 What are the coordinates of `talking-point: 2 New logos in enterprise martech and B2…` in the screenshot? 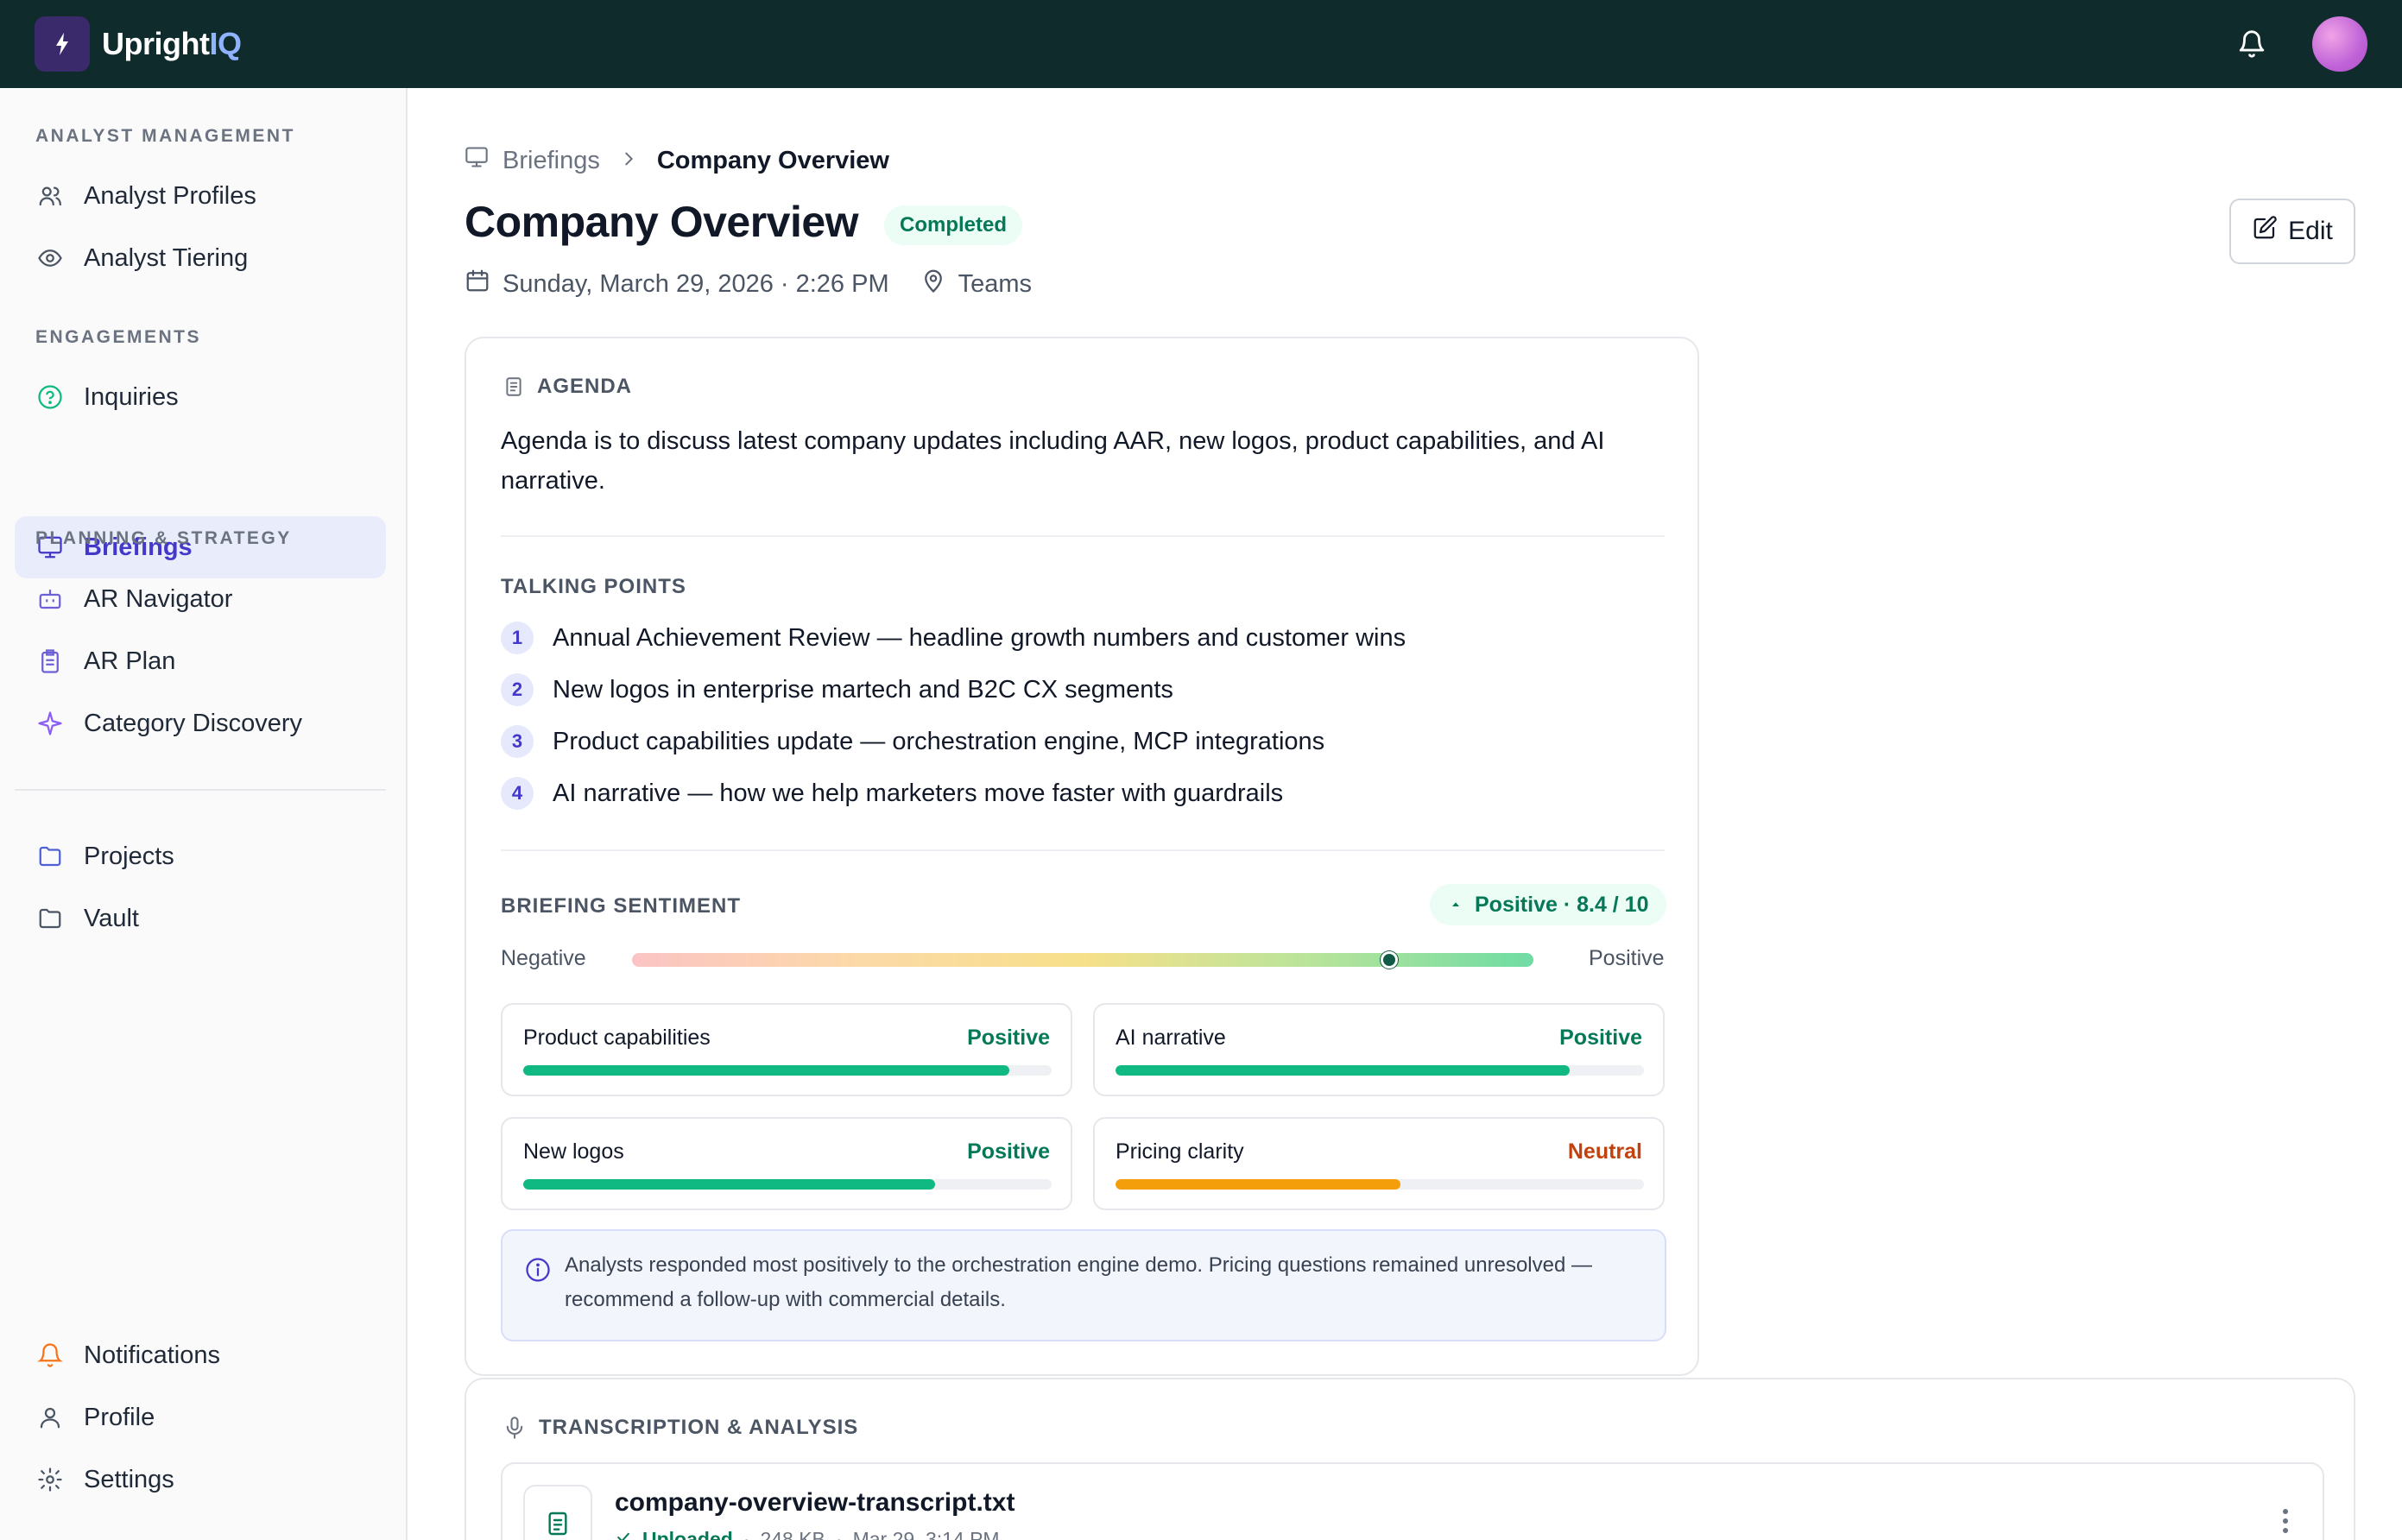 It's located at (837, 689).